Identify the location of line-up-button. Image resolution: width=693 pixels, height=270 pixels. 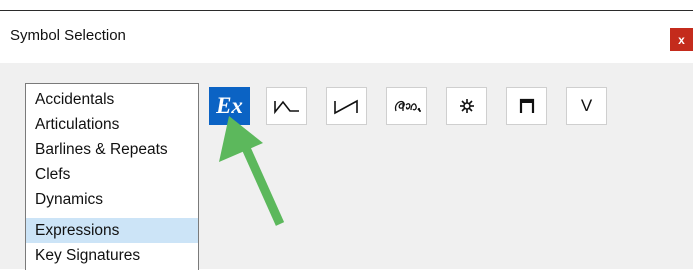
(346, 106).